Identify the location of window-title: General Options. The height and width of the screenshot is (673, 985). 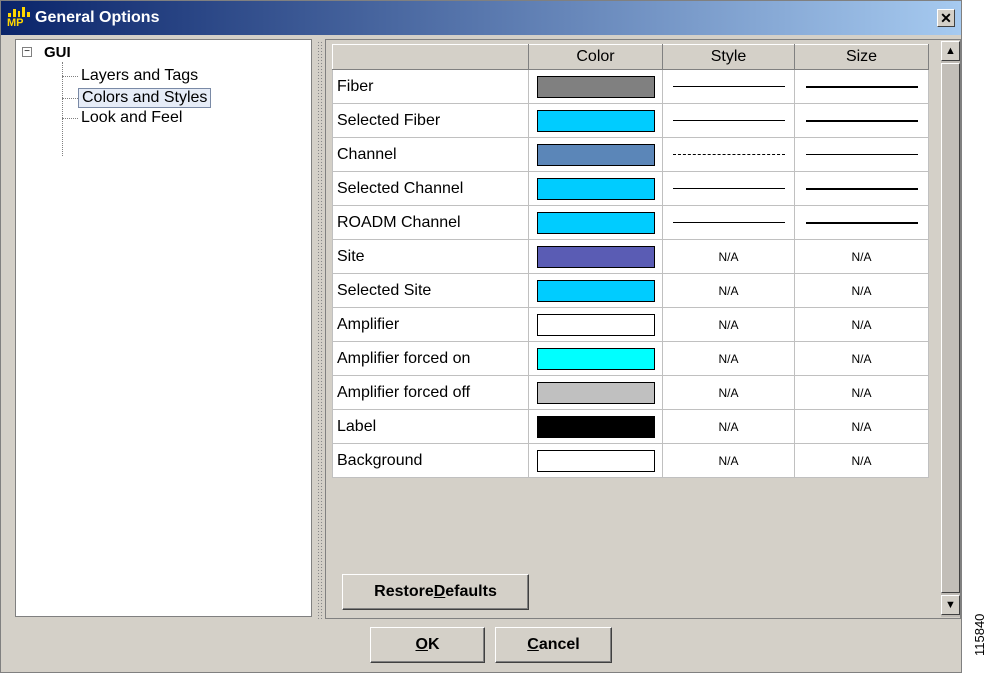
(97, 17).